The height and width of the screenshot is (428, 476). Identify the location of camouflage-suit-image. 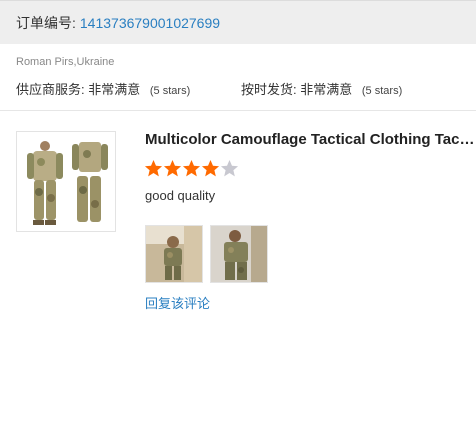
(66, 181).